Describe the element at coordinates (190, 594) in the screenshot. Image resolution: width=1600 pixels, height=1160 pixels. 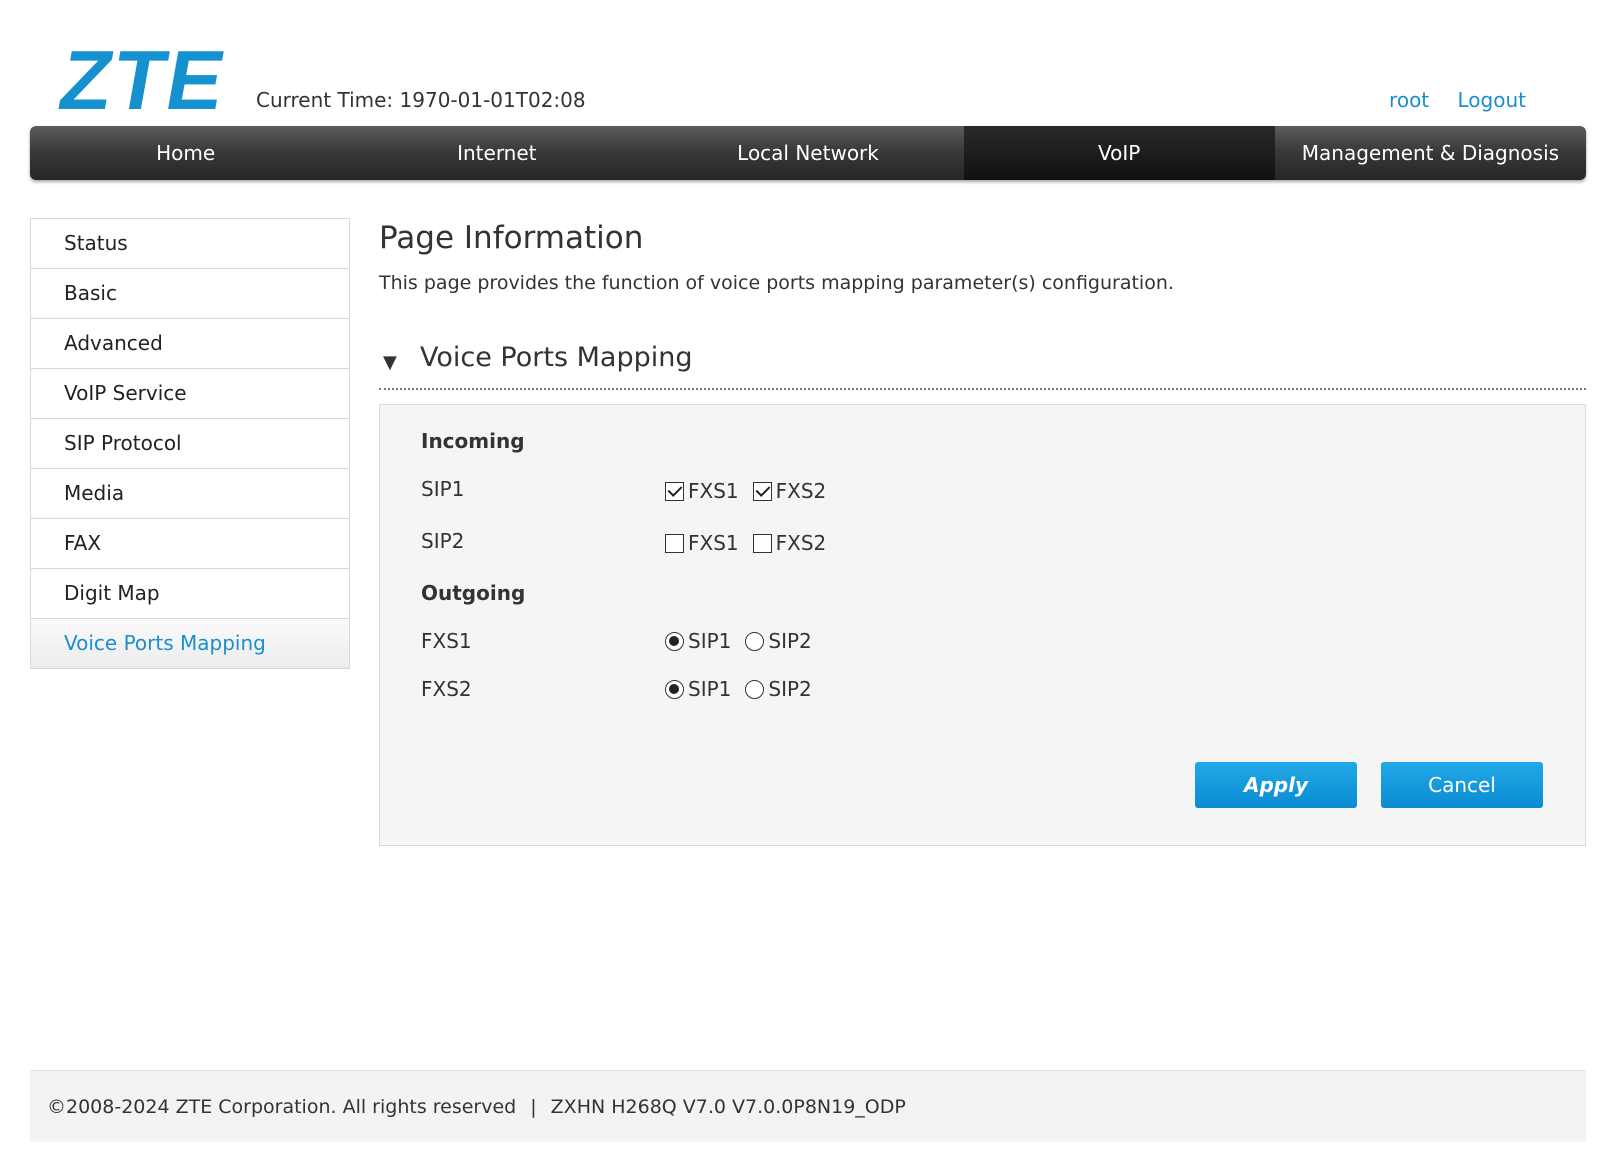
I see `sidebar-item-digit-map: Digit Map` at that location.